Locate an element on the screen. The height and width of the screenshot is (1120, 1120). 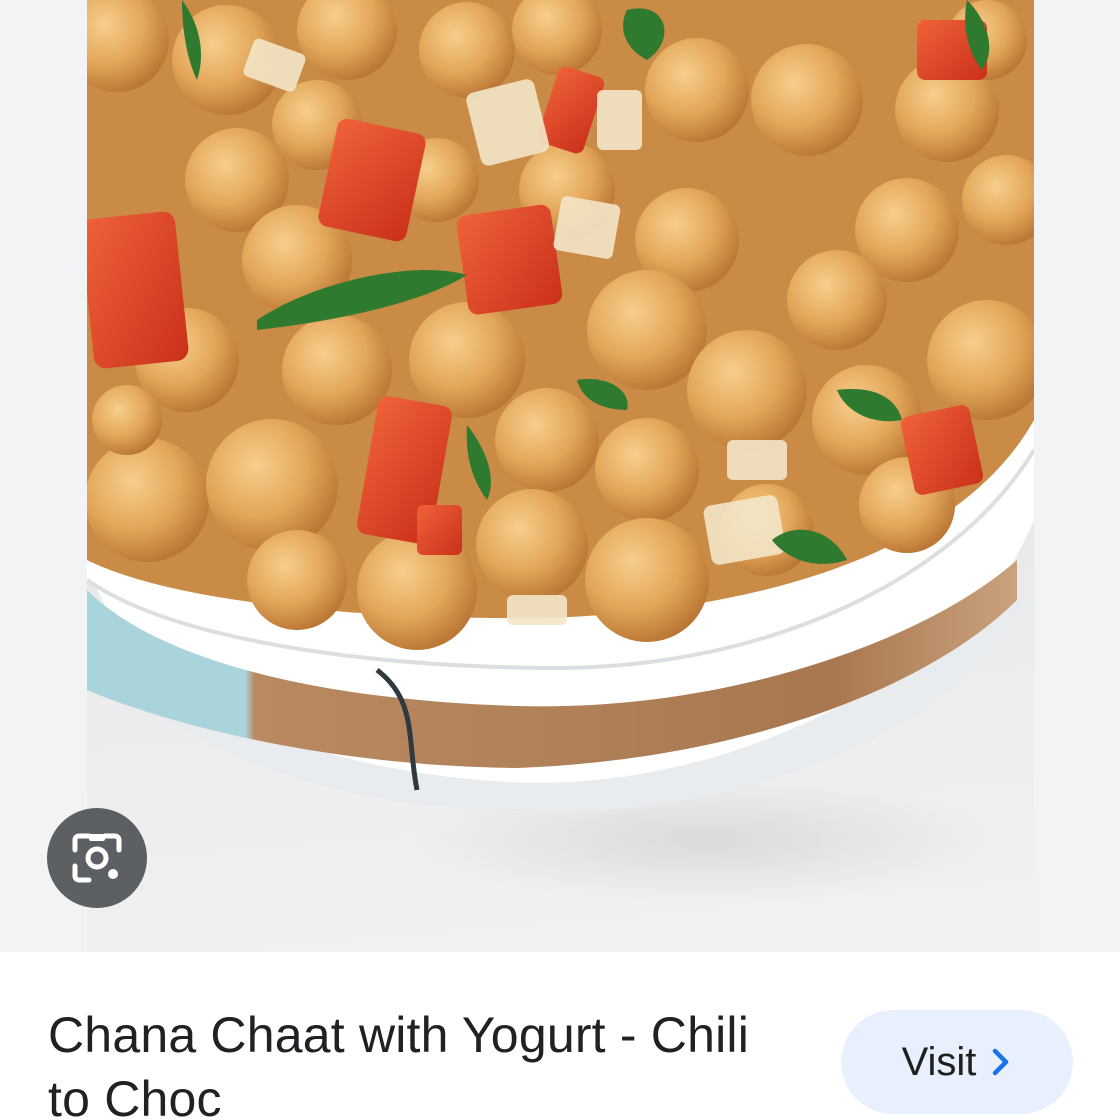
visit-button: Visit is located at coordinates (957, 1062).